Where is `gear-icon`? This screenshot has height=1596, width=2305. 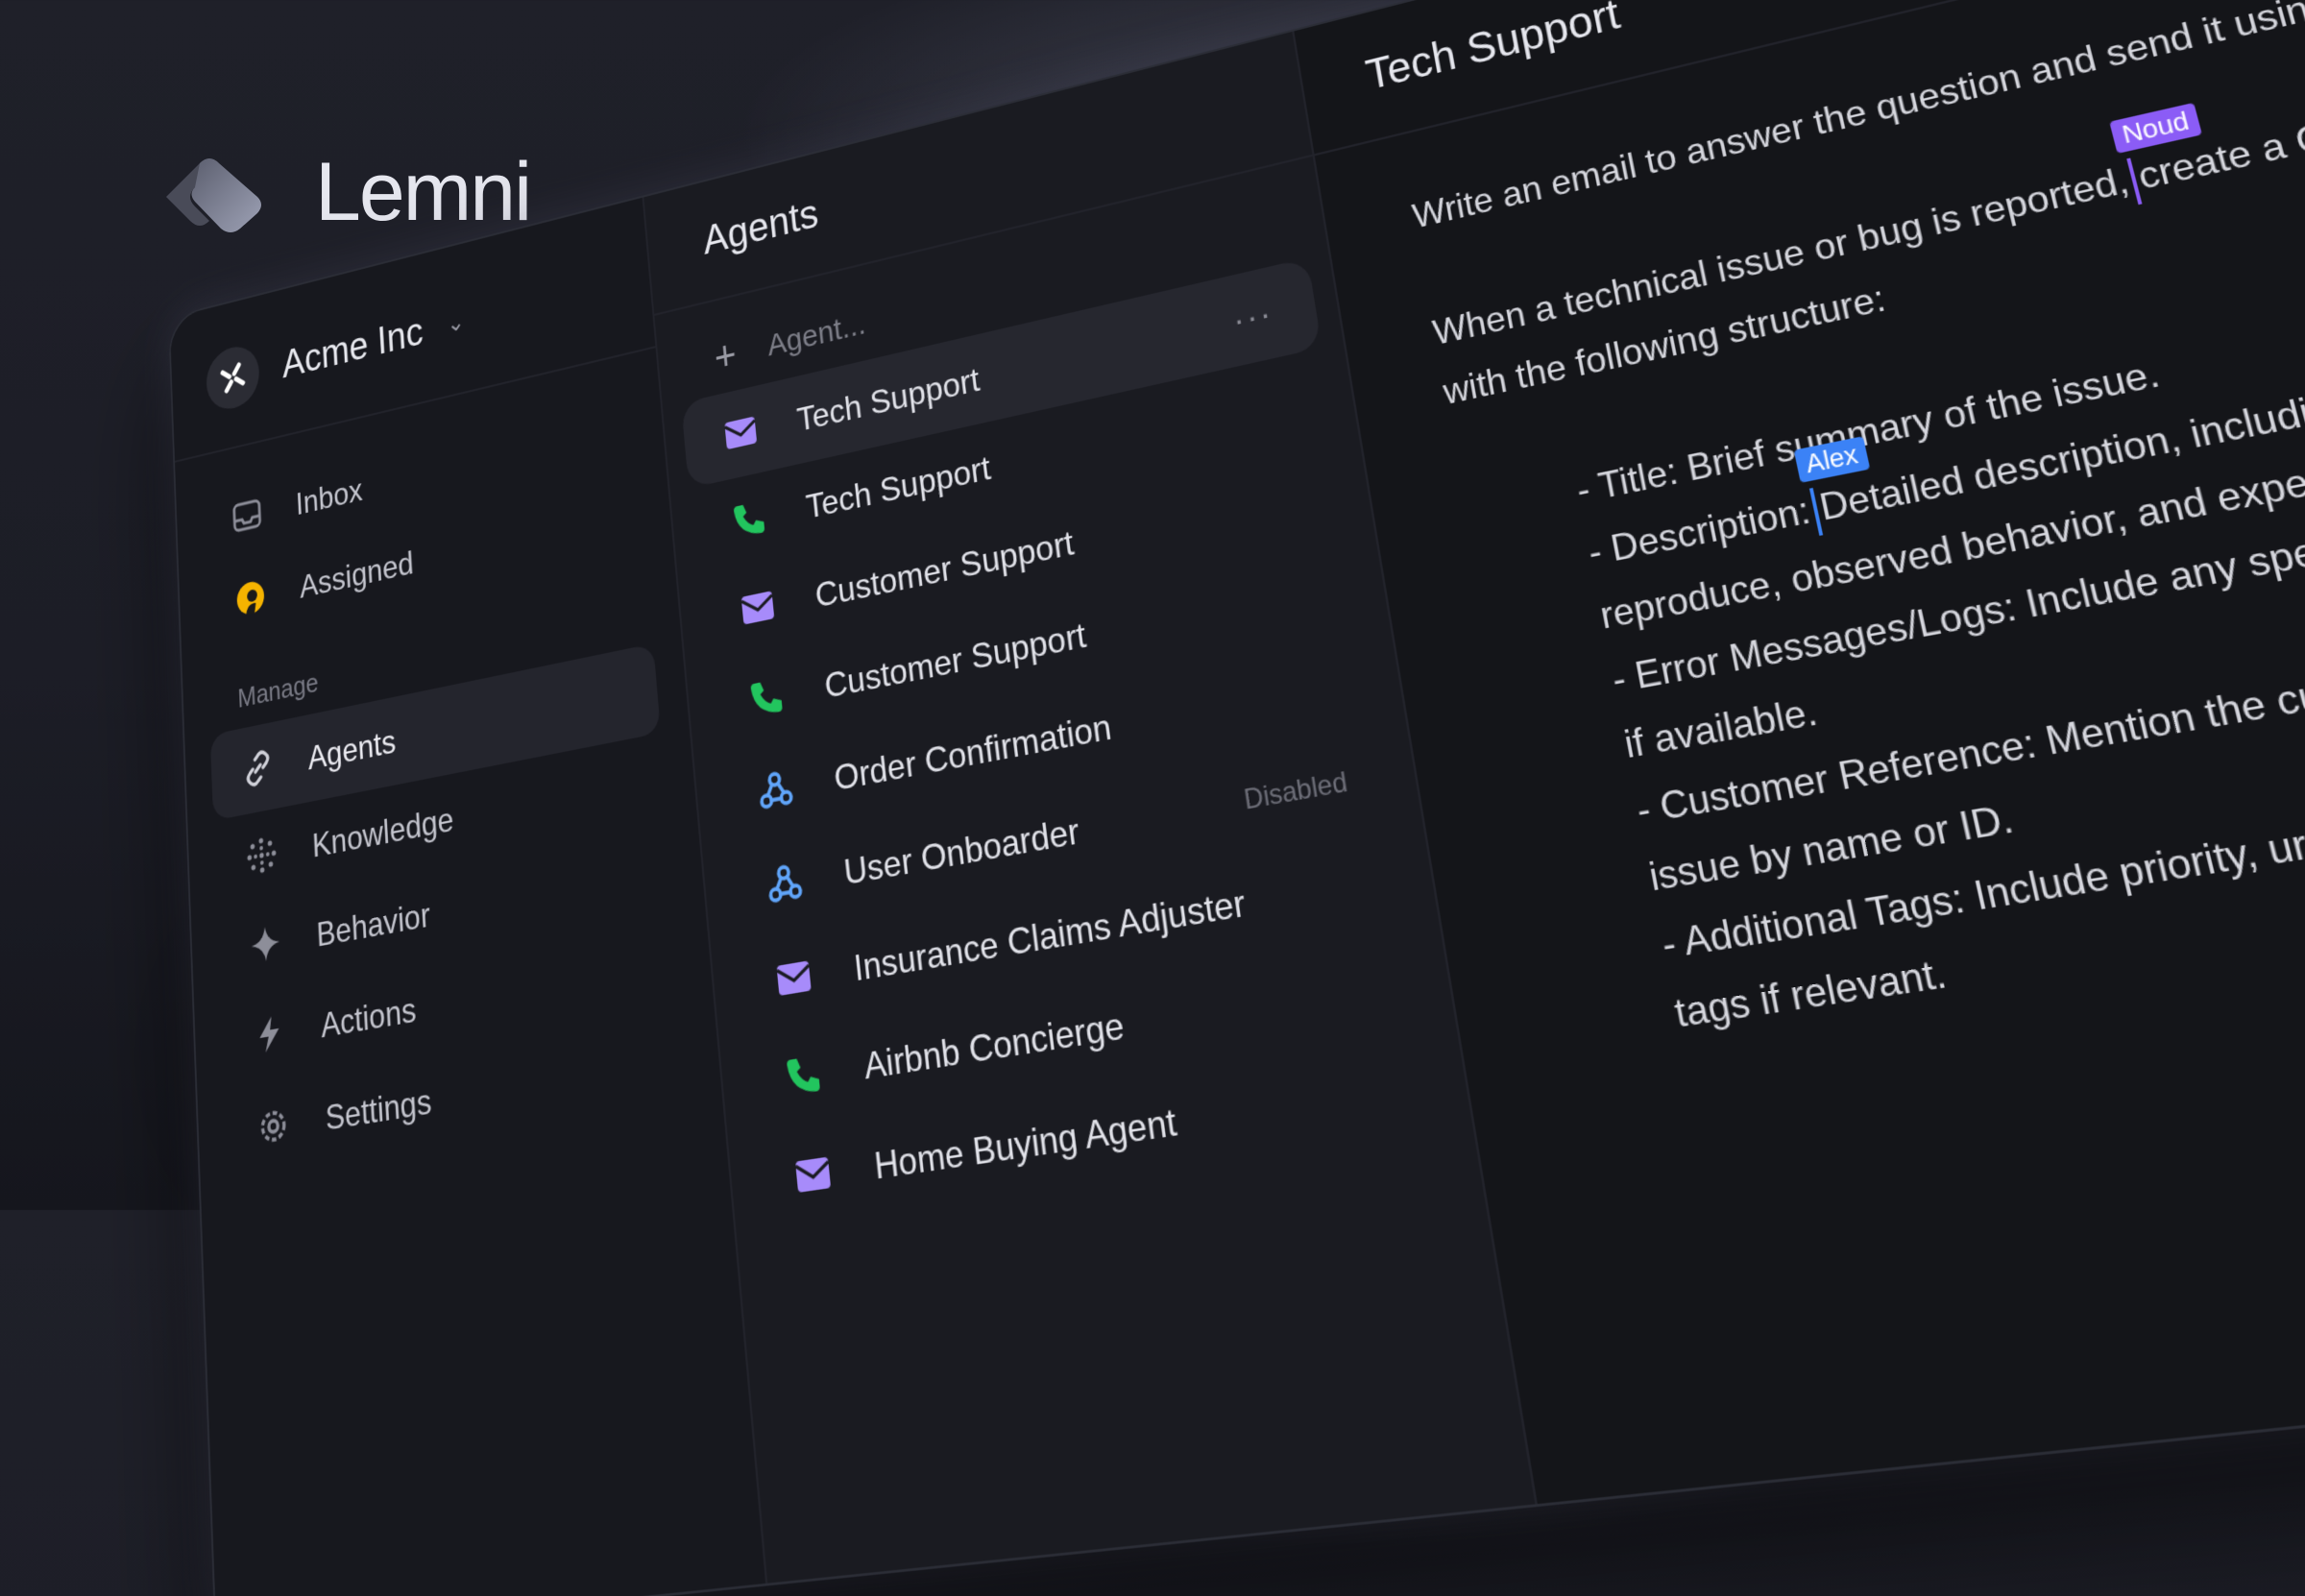 gear-icon is located at coordinates (273, 1126).